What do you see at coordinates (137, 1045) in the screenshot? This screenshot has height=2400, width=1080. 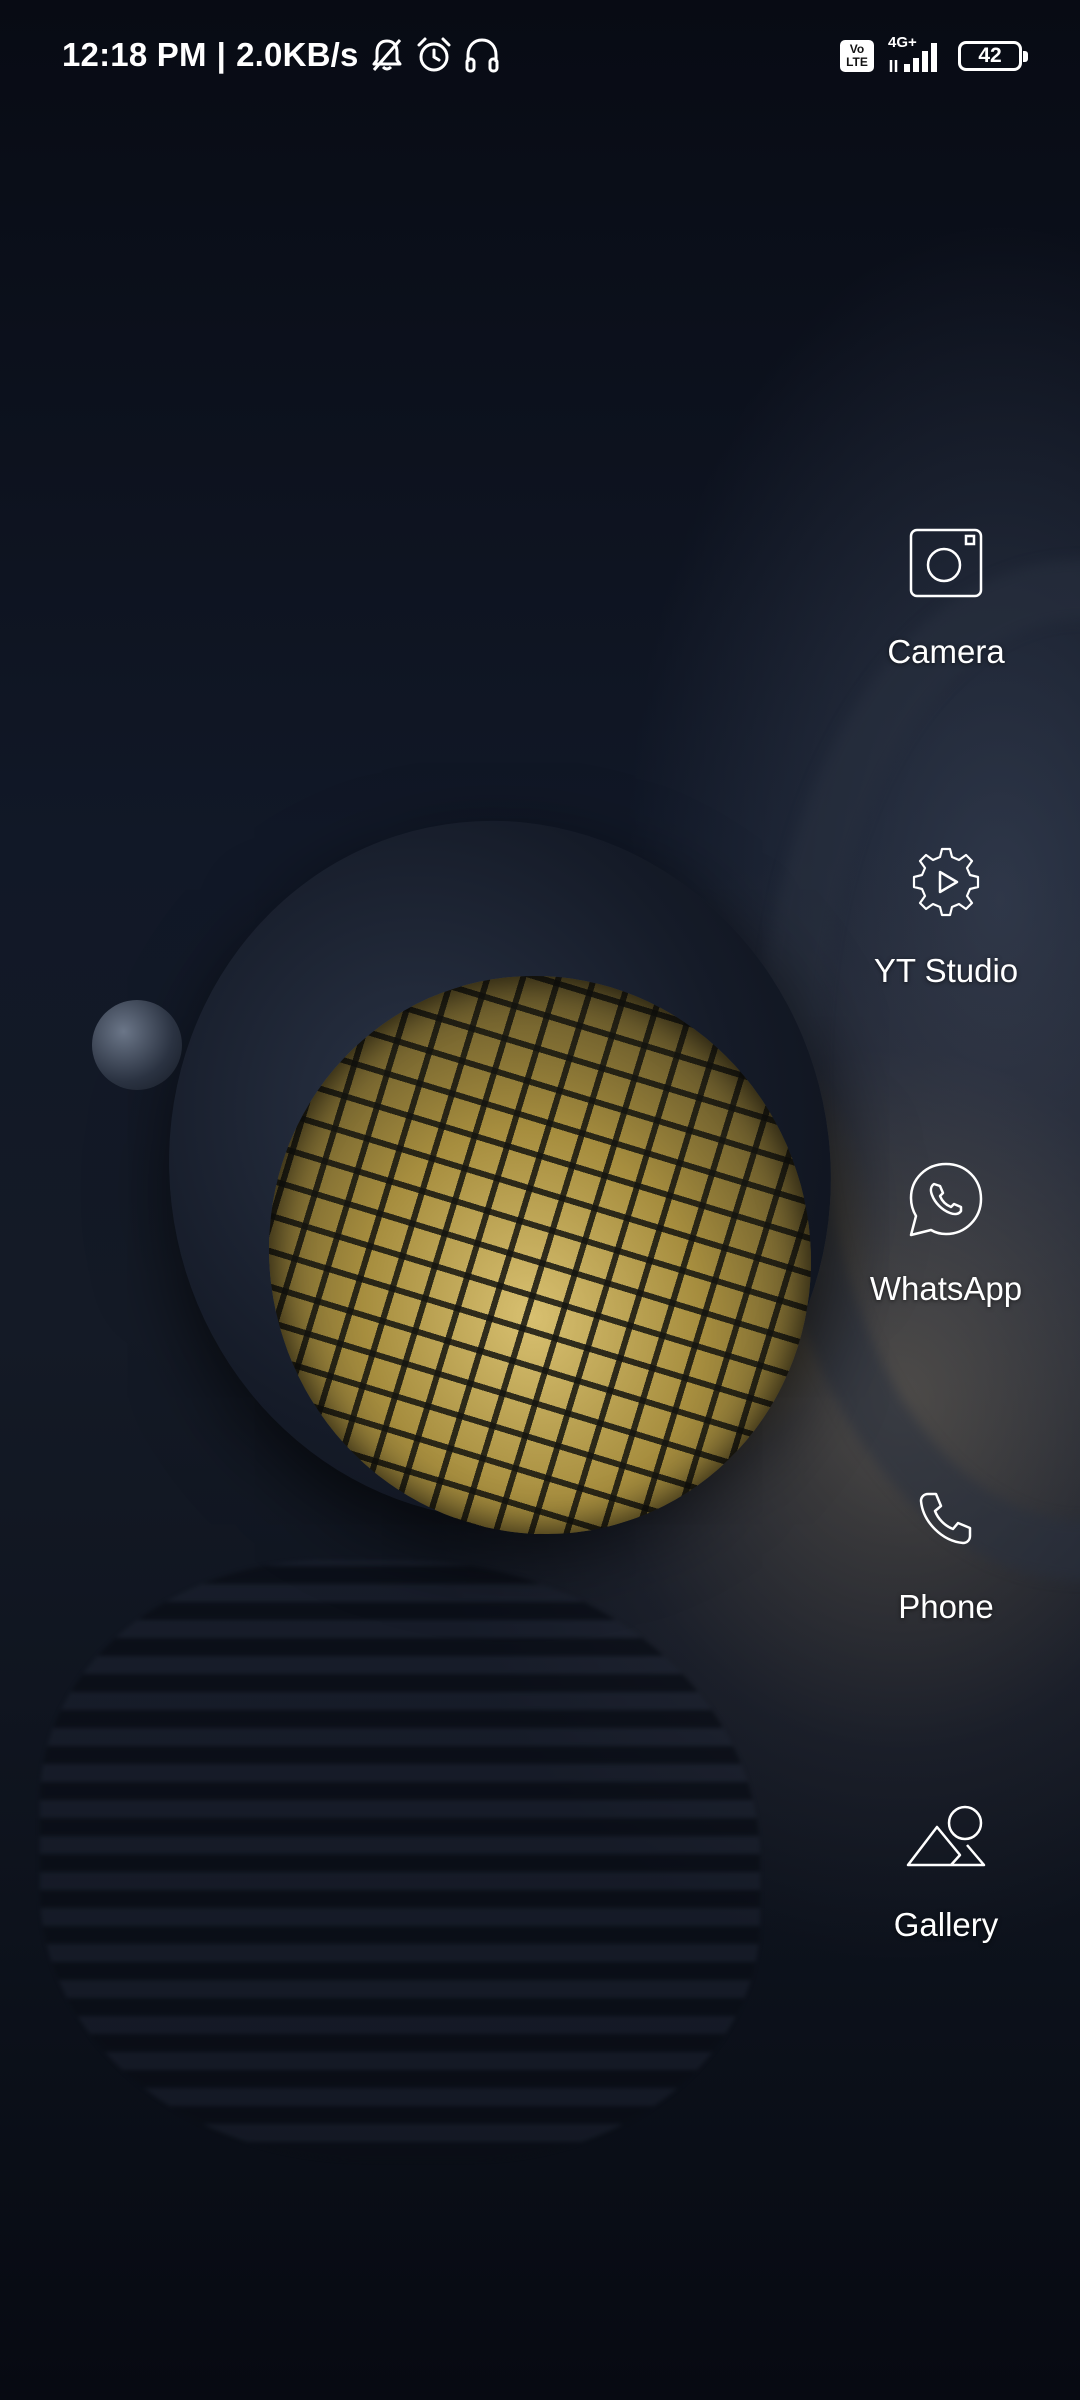 I see `wallpaper-bolt` at bounding box center [137, 1045].